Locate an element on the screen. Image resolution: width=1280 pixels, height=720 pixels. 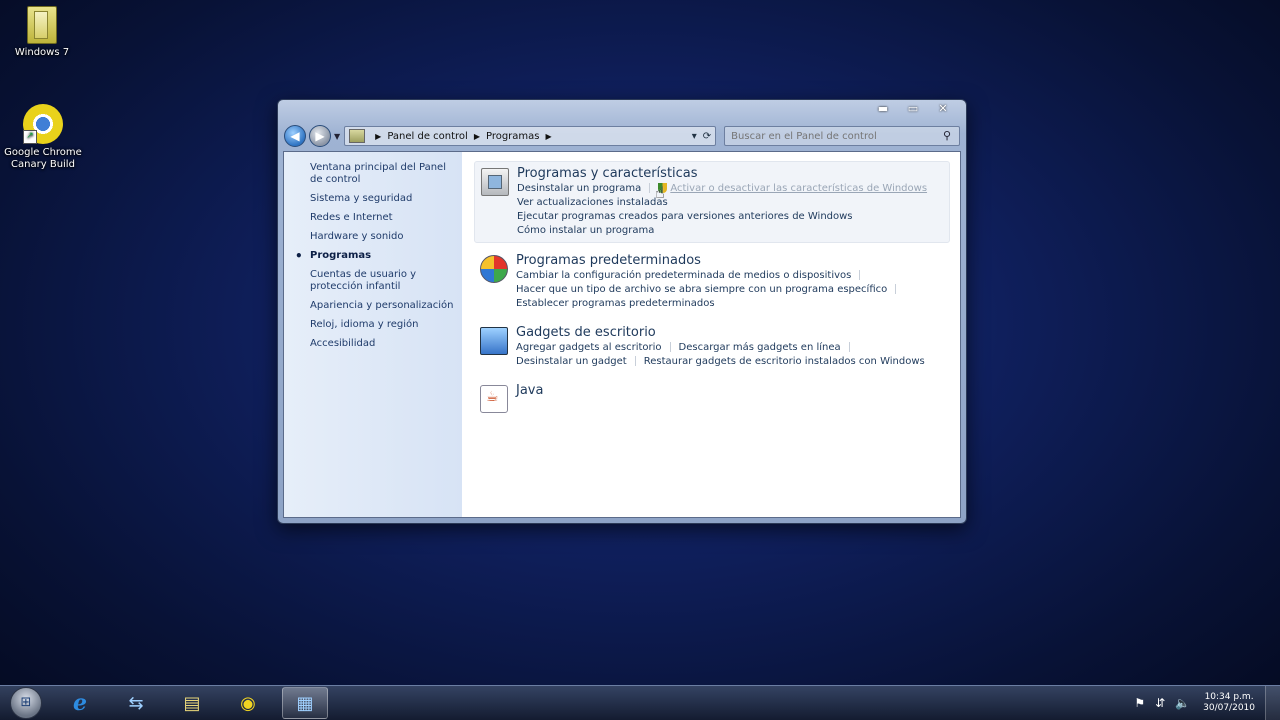
action-center-flag-icon: ⚑ is located at coordinates (1139, 703).